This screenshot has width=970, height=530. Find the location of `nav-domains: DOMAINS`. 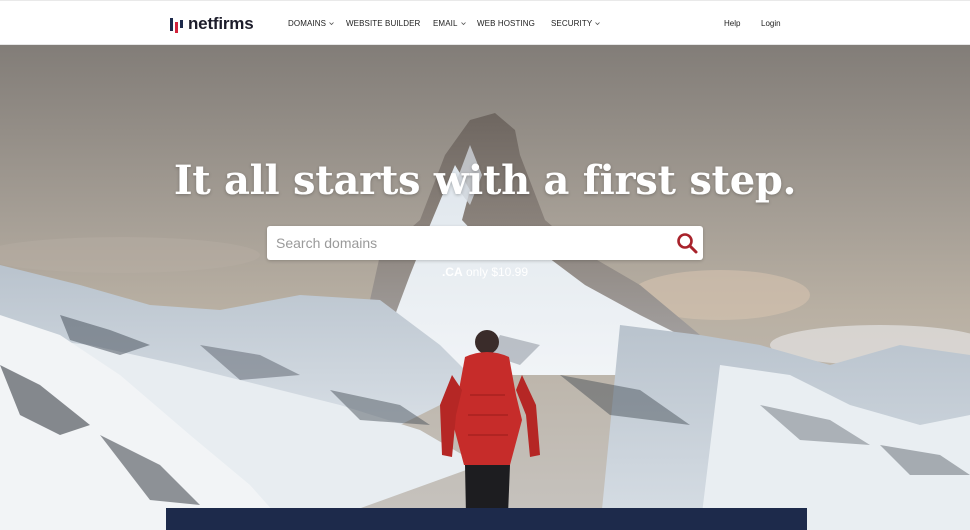

nav-domains: DOMAINS is located at coordinates (311, 23).